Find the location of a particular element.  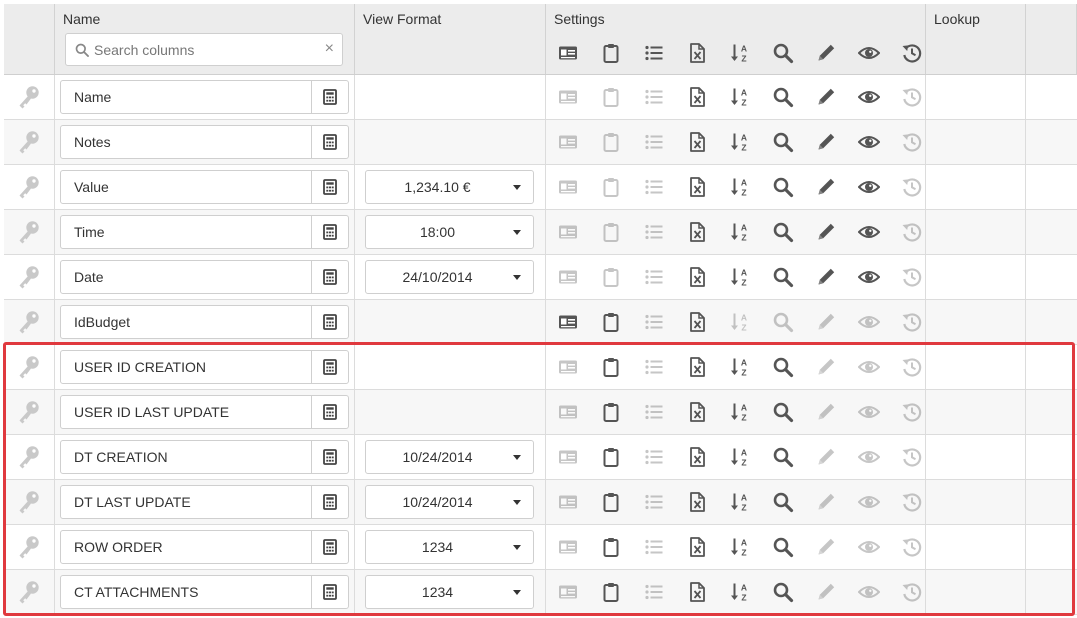

column-name-field: USER ID LAST UPDATE is located at coordinates (204, 412).